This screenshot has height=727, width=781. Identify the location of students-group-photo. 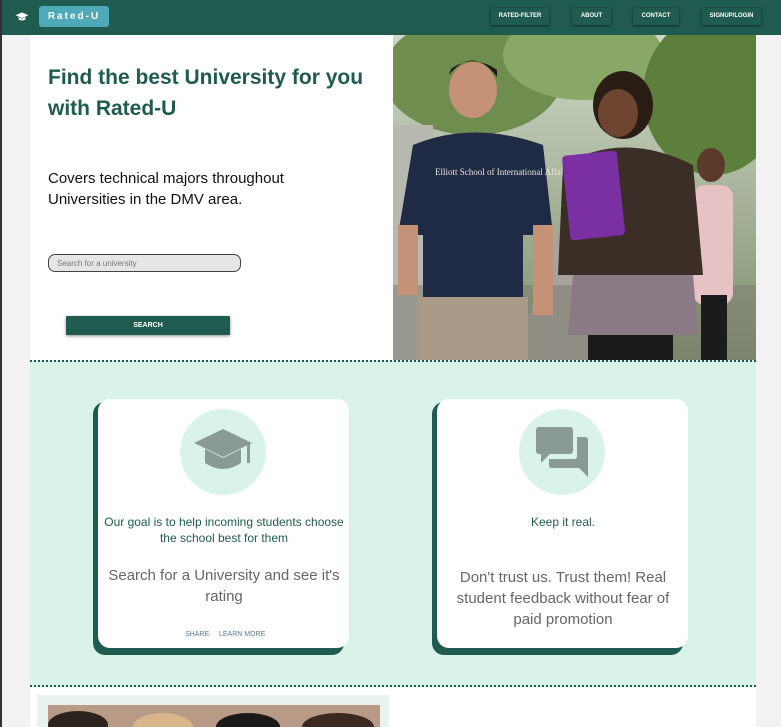
(214, 716).